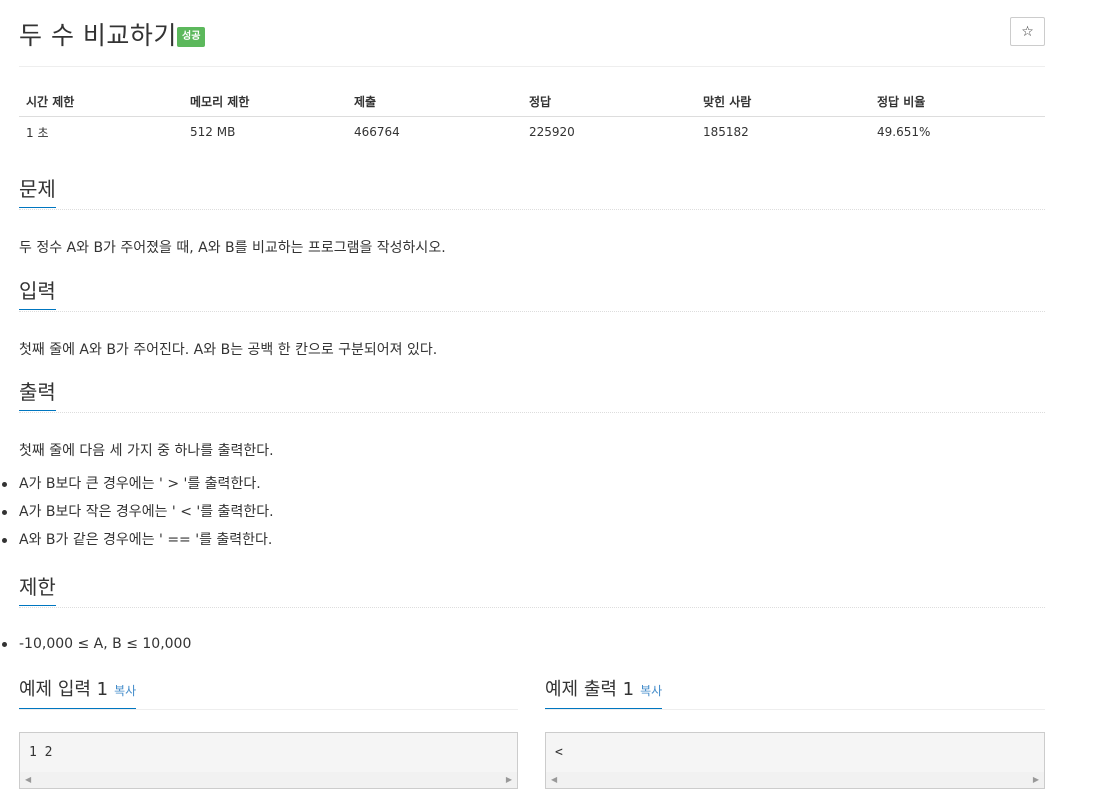  I want to click on table-row: 1 초 512 MB 466764 225920 185182 49.651%, so click(532, 132).